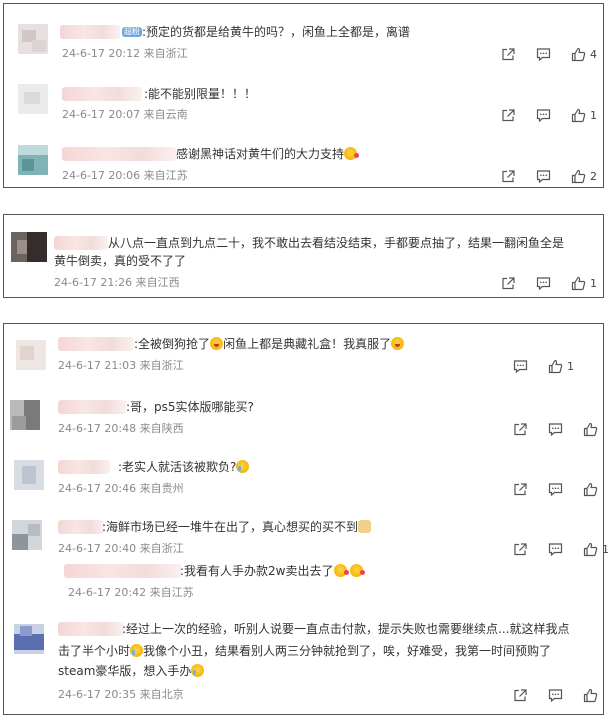 The width and height of the screenshot is (608, 719). Describe the element at coordinates (269, 344) in the screenshot. I see `comment-text: :全被倒狗抢了 闲鱼上都是典藏礼盒！我真服了` at that location.